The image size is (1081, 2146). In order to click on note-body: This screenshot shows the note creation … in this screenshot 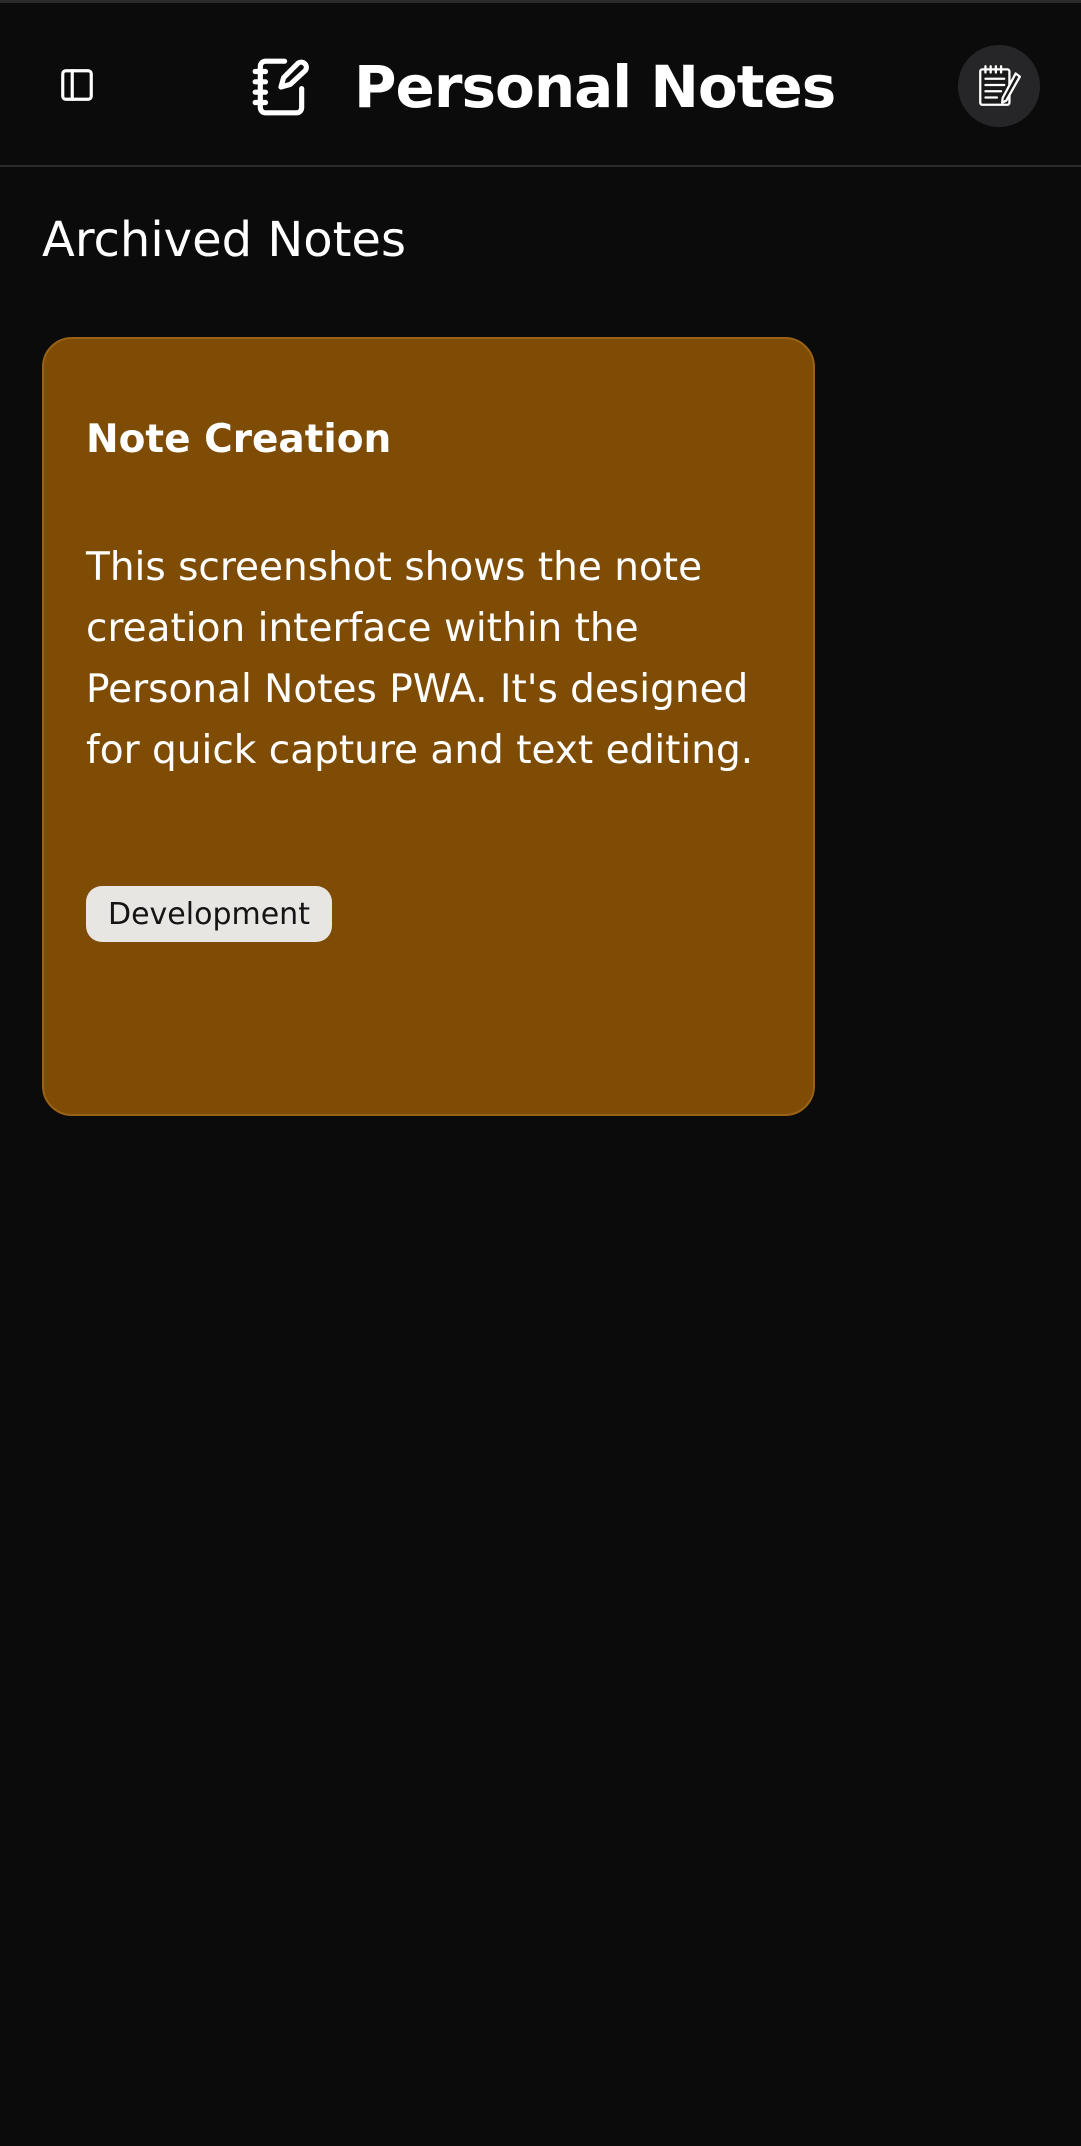, I will do `click(420, 659)`.